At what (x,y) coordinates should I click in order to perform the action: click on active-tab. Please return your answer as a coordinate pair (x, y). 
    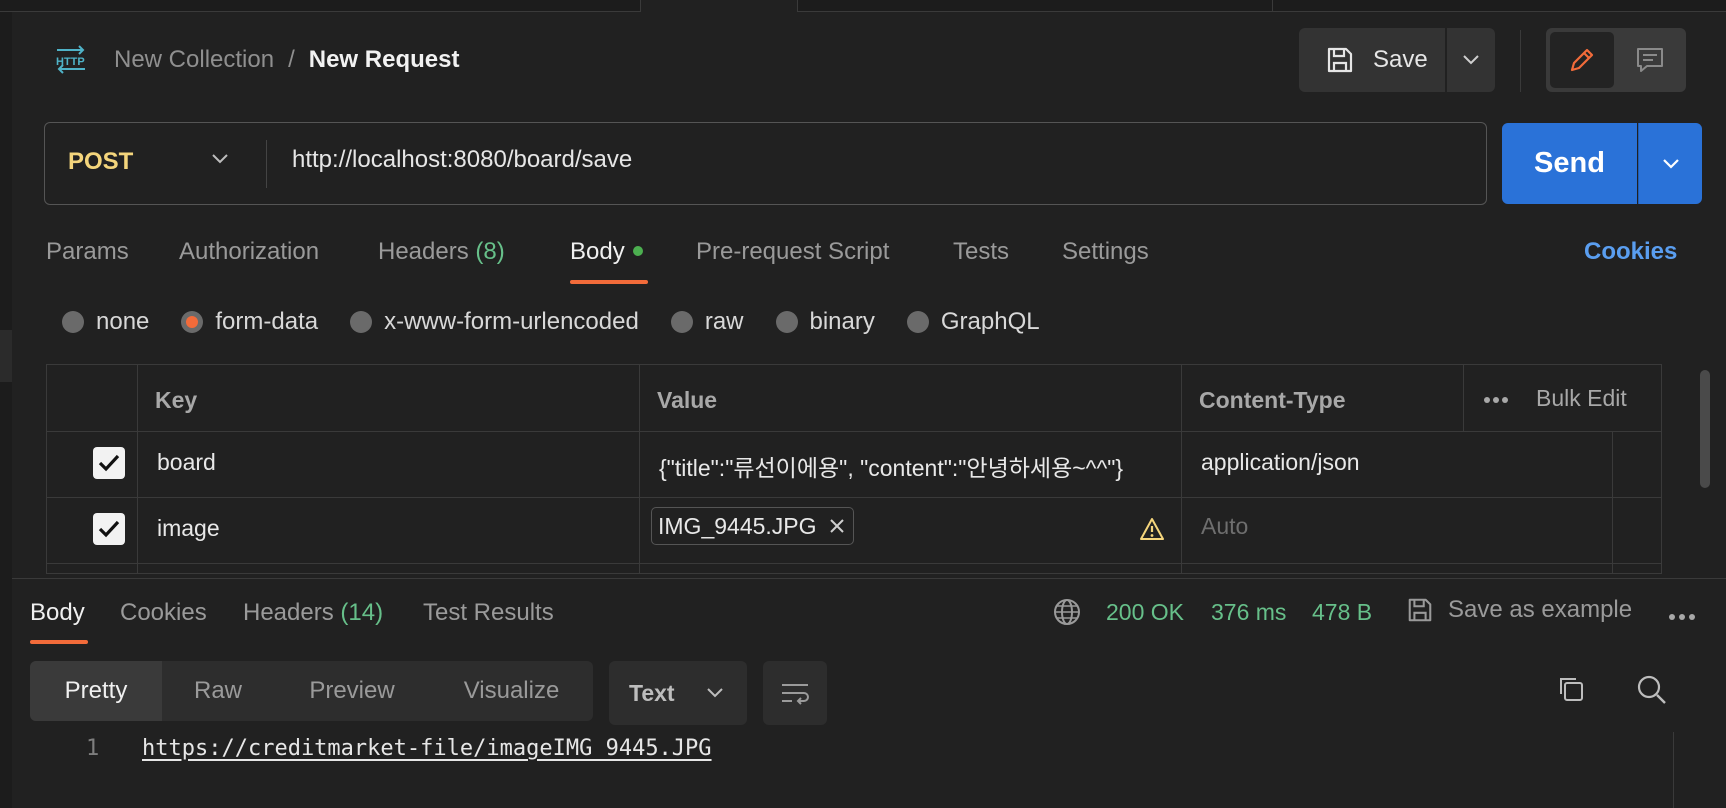
    Looking at the image, I should click on (719, 6).